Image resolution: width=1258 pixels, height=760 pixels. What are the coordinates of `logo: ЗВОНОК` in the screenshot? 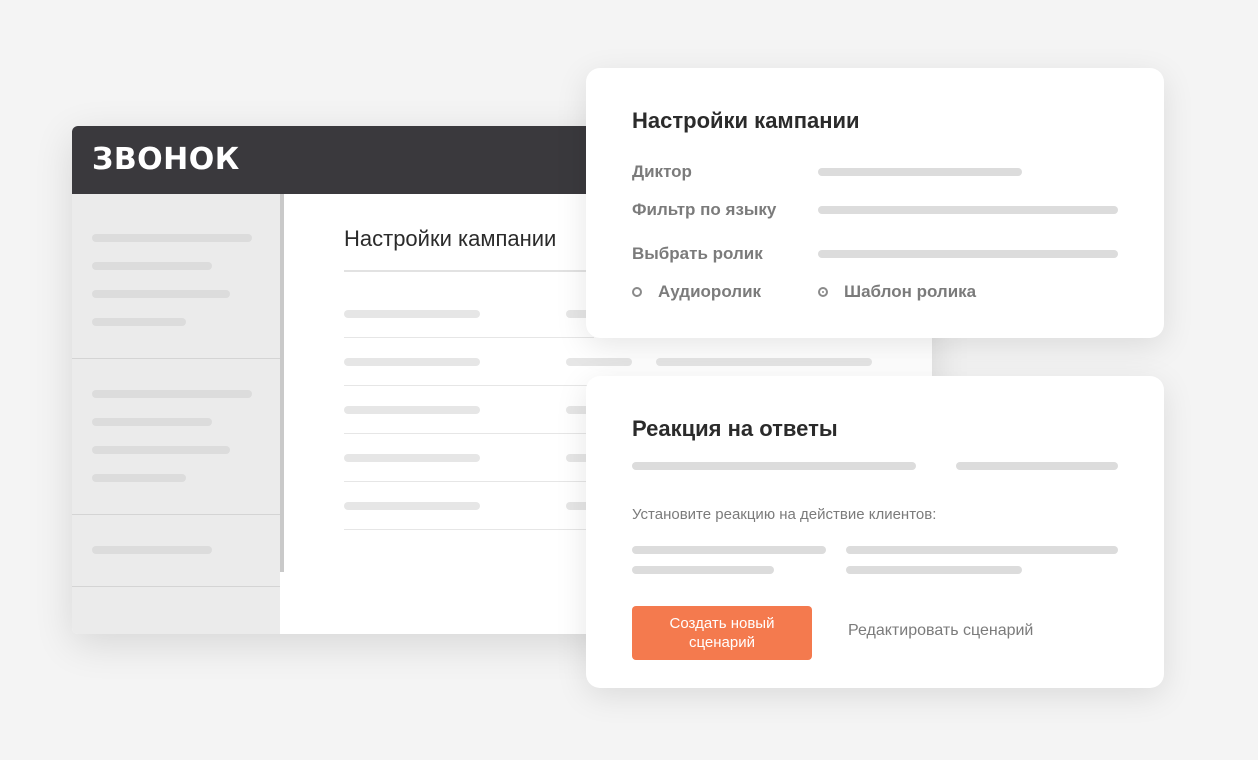 It's located at (166, 159).